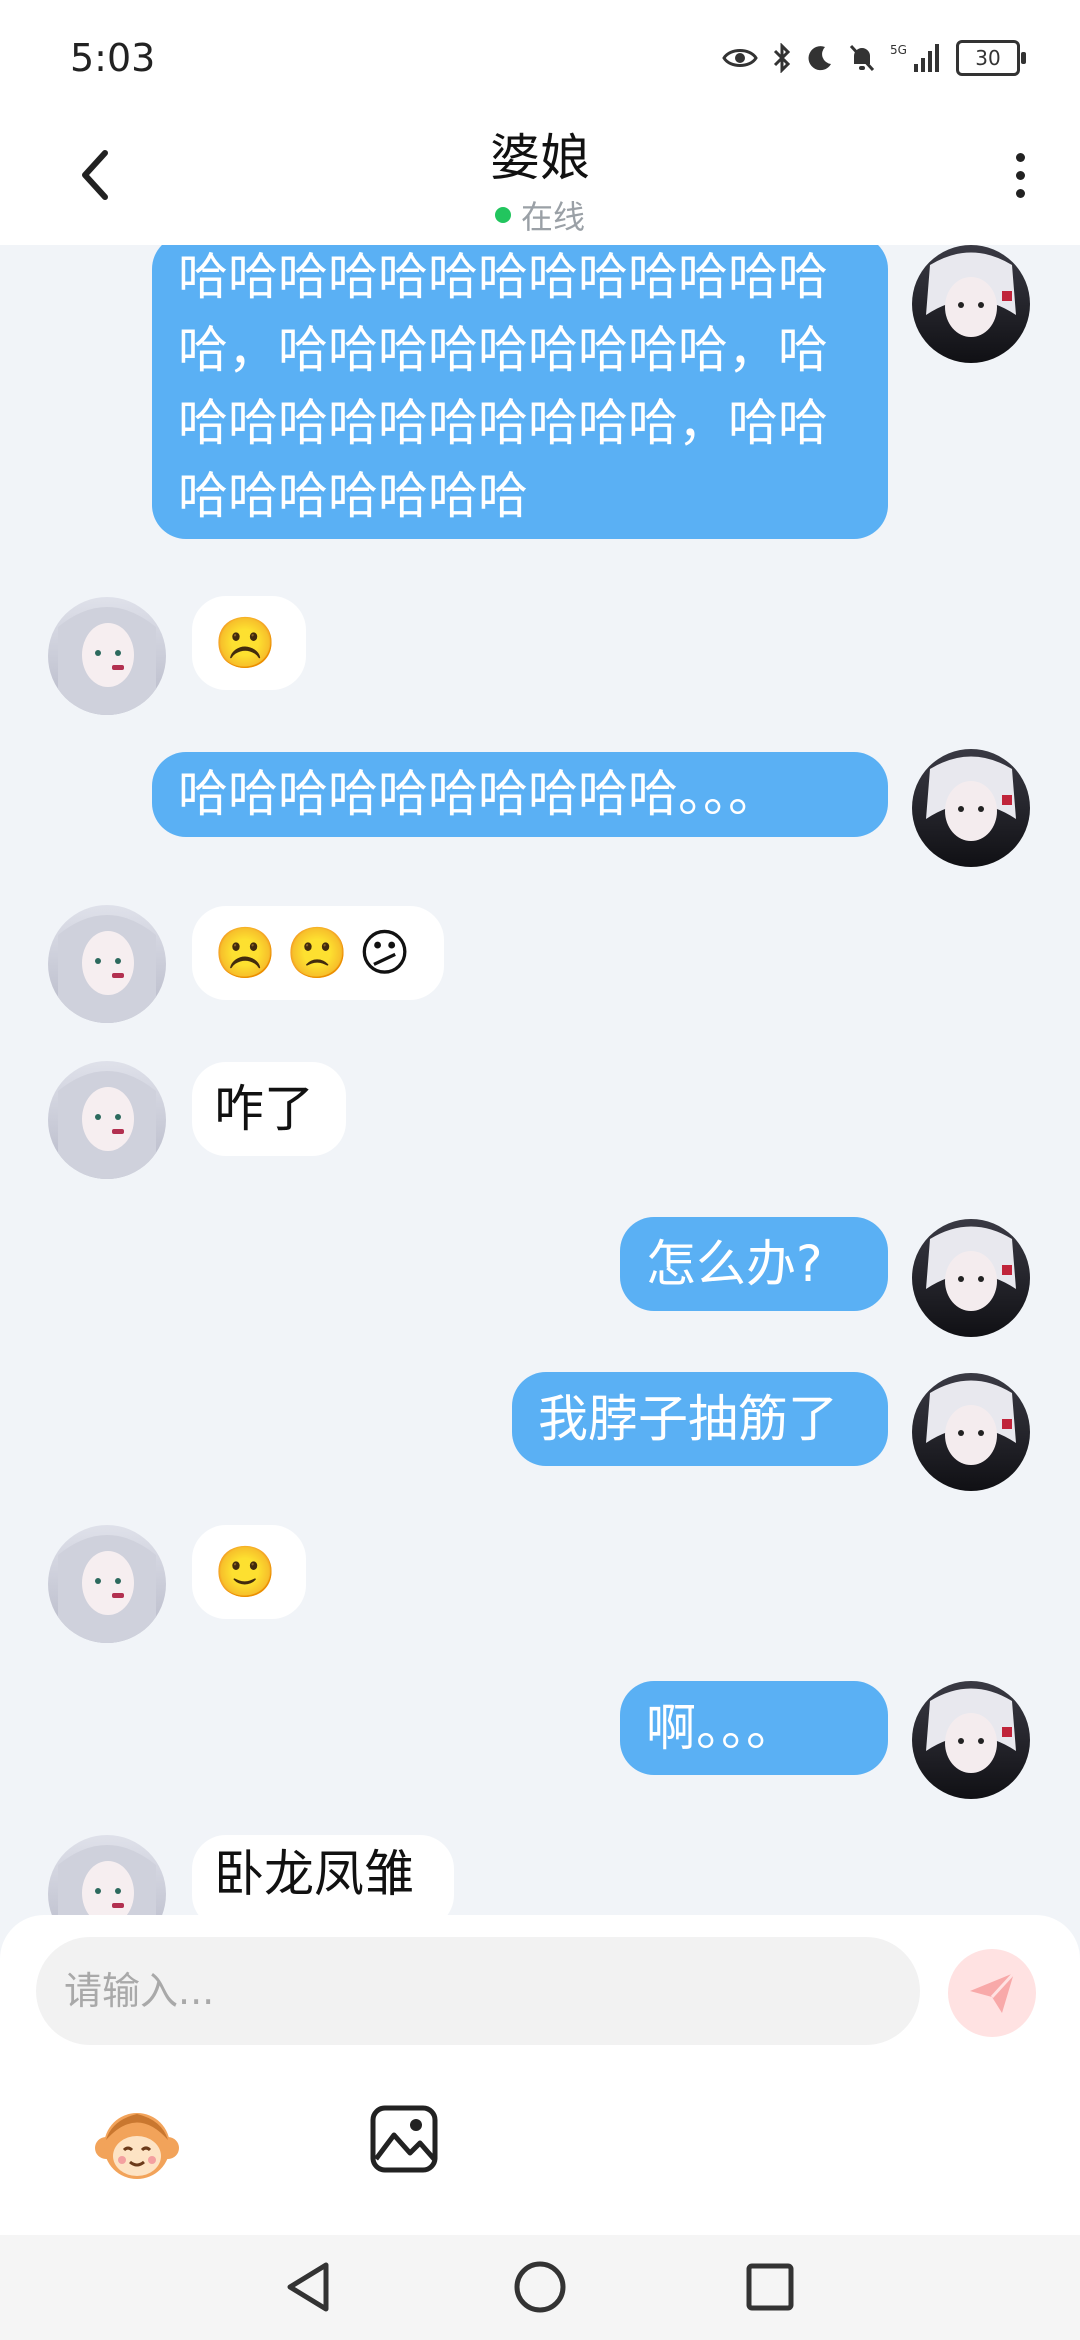 The height and width of the screenshot is (2340, 1080). Describe the element at coordinates (991, 58) in the screenshot. I see `battery-icon: 30` at that location.